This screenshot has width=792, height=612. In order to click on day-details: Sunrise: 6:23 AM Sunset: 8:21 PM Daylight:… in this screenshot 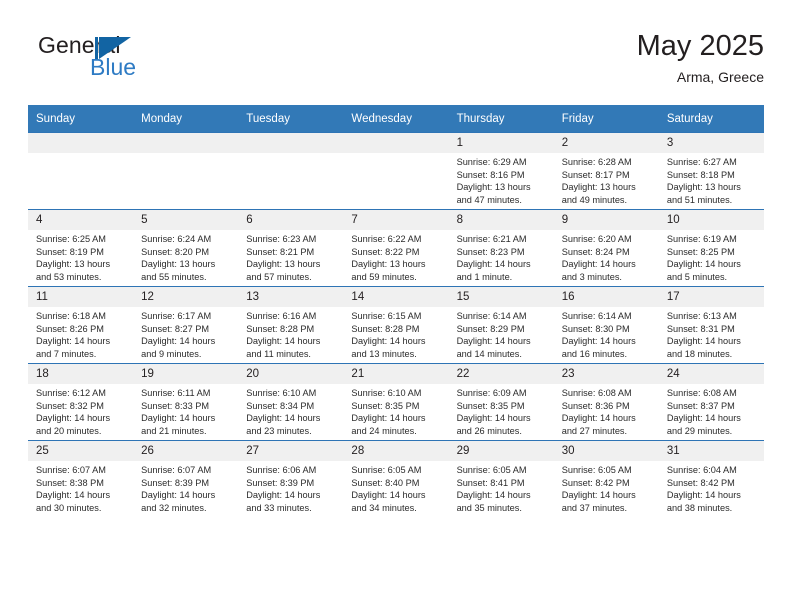, I will do `click(290, 256)`.